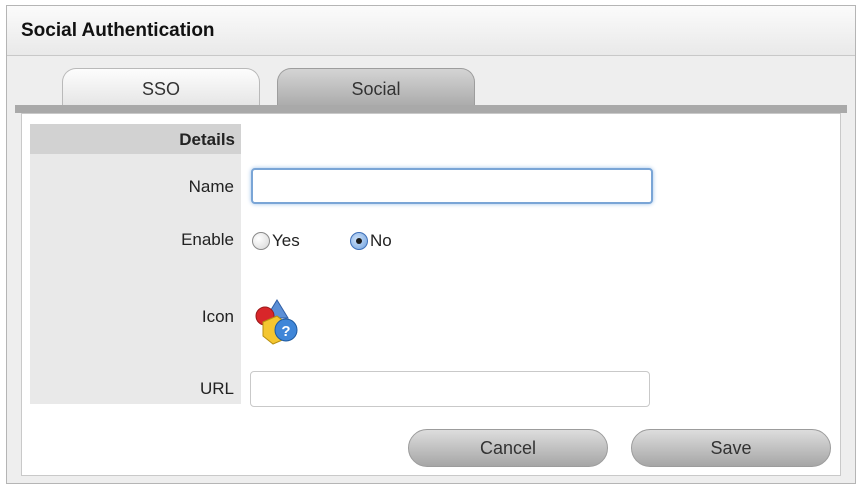 The height and width of the screenshot is (490, 863). I want to click on page-title: Social Authentication, so click(118, 30).